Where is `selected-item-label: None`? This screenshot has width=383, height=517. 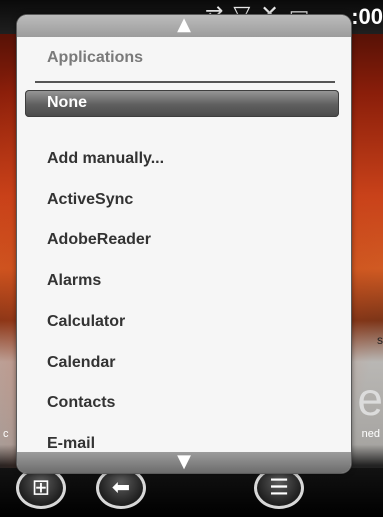
selected-item-label: None is located at coordinates (67, 102).